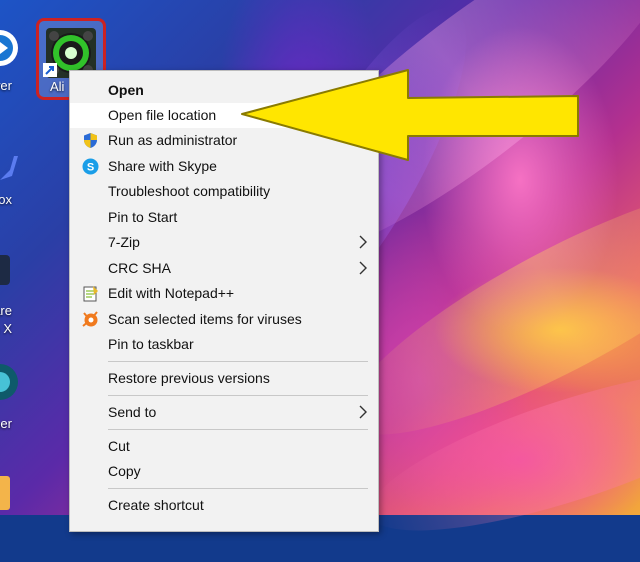  I want to click on desktop-icon-dropbox: ox, so click(15, 180).